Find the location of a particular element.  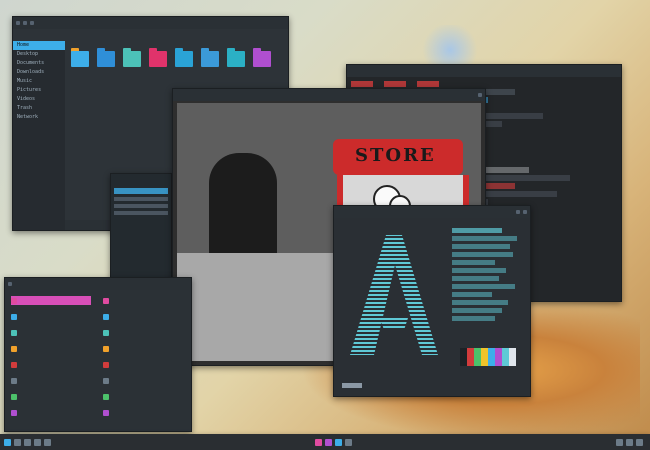

sidebar-item-pictures: Pictures is located at coordinates (39, 90).